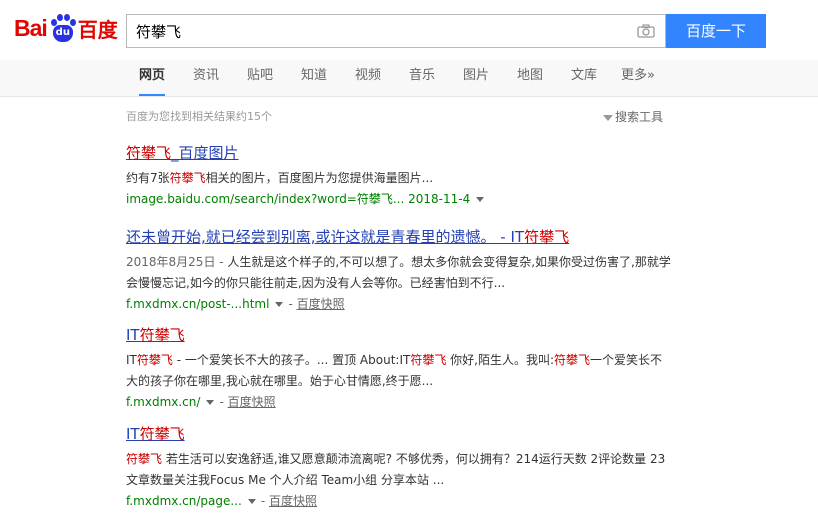 Image resolution: width=818 pixels, height=513 pixels. What do you see at coordinates (386, 31) in the screenshot?
I see `search-input` at bounding box center [386, 31].